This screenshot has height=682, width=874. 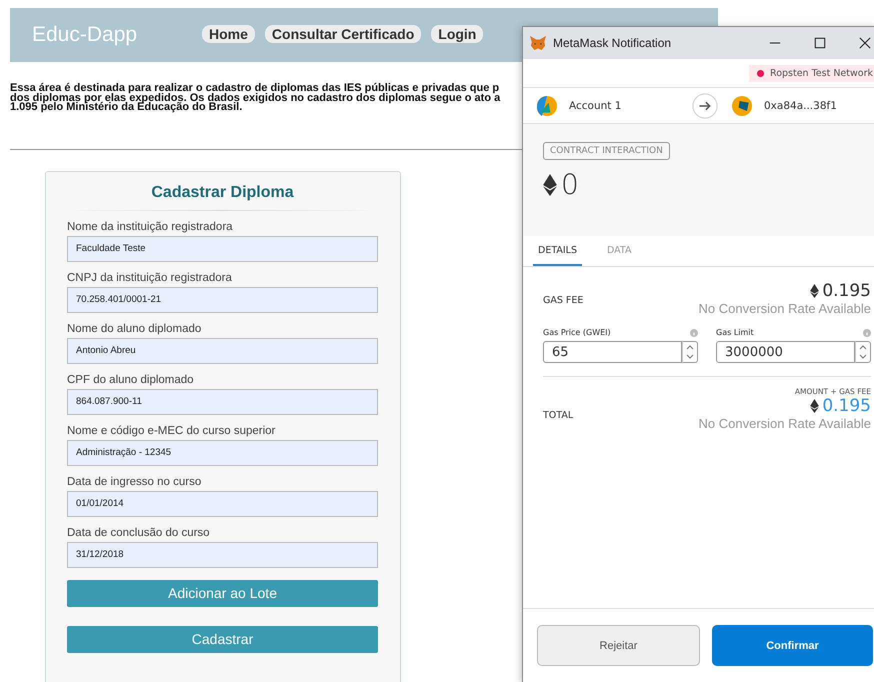 What do you see at coordinates (563, 300) in the screenshot?
I see `gas-fee-label: GAS FEE` at bounding box center [563, 300].